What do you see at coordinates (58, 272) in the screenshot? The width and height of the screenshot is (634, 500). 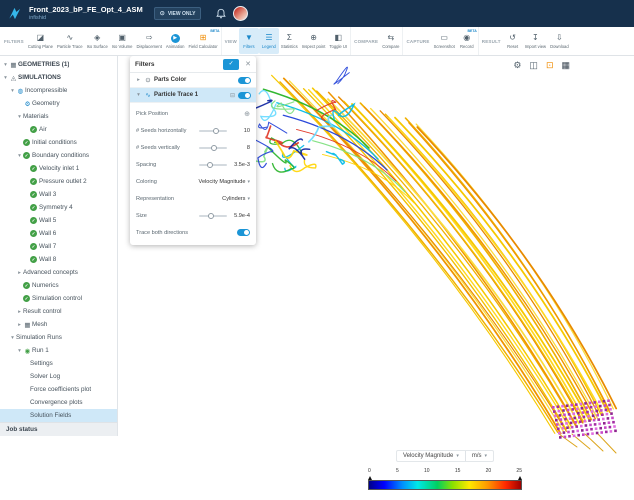 I see `tree-item-advanced-concepts: ▸ Advanced concepts` at bounding box center [58, 272].